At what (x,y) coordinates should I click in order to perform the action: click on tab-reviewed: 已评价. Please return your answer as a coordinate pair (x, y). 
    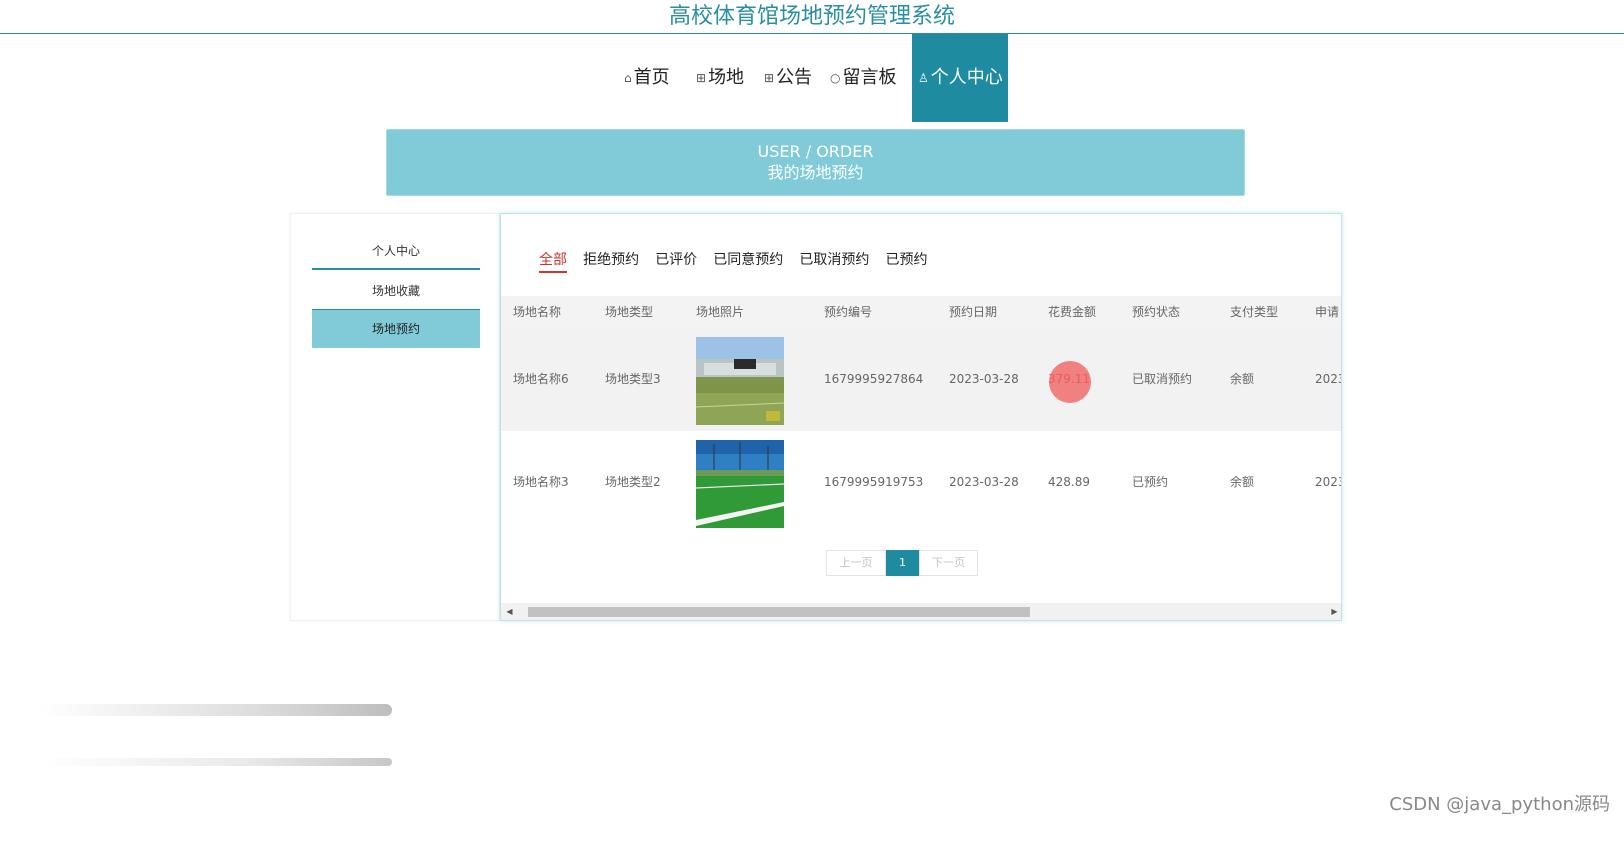
    Looking at the image, I should click on (676, 260).